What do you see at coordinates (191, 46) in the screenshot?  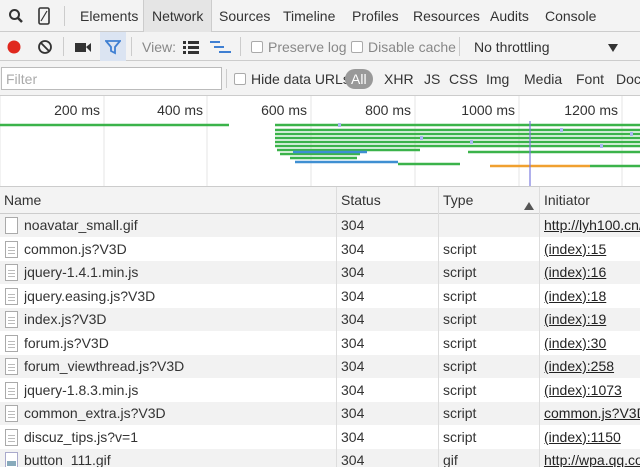 I see `large-rows-icon` at bounding box center [191, 46].